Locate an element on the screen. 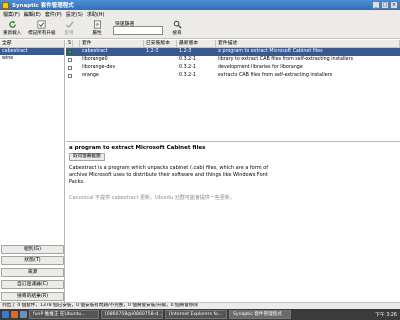 Image resolution: width=400 pixels, height=320 pixels. synaptic-app-icon is located at coordinates (5, 5).